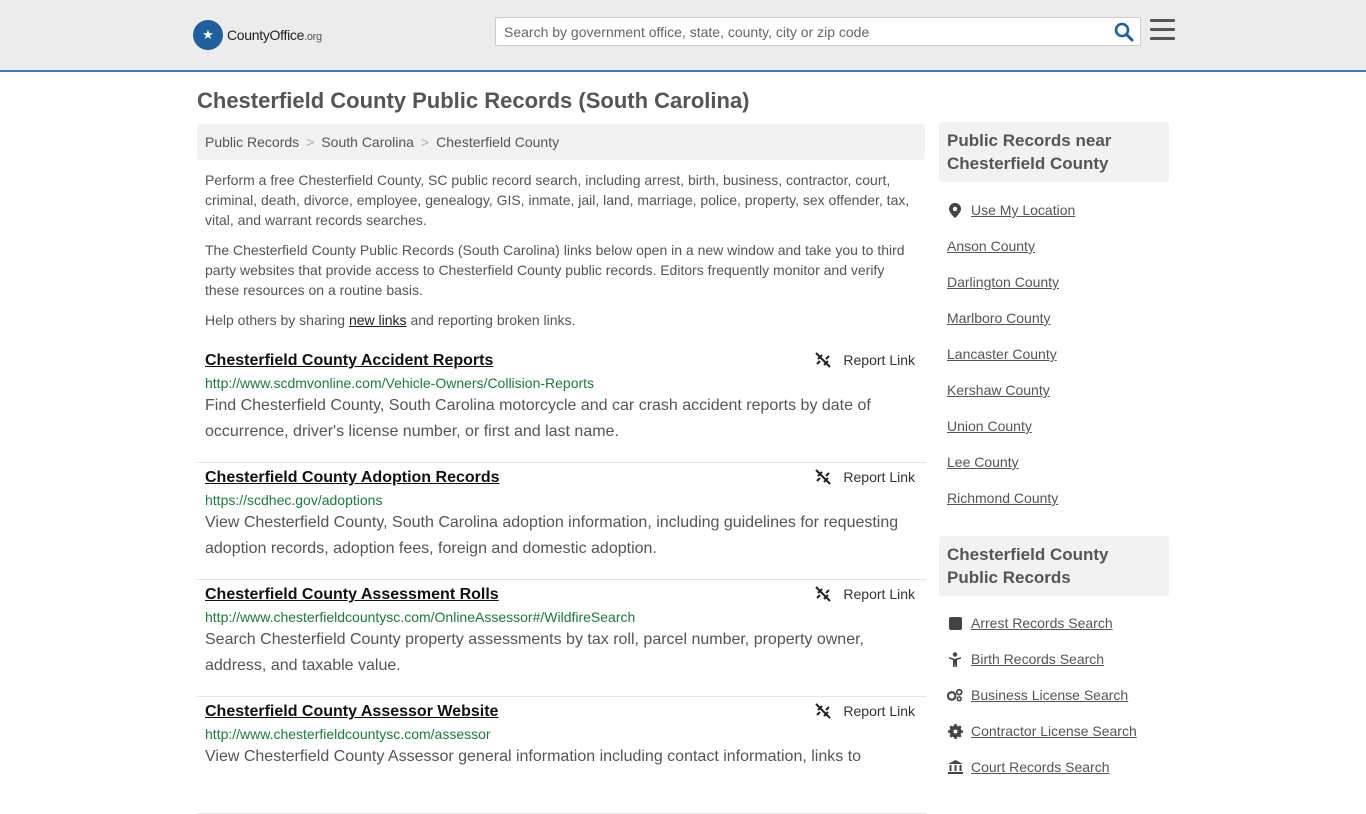  I want to click on logo-tld: .org, so click(313, 37).